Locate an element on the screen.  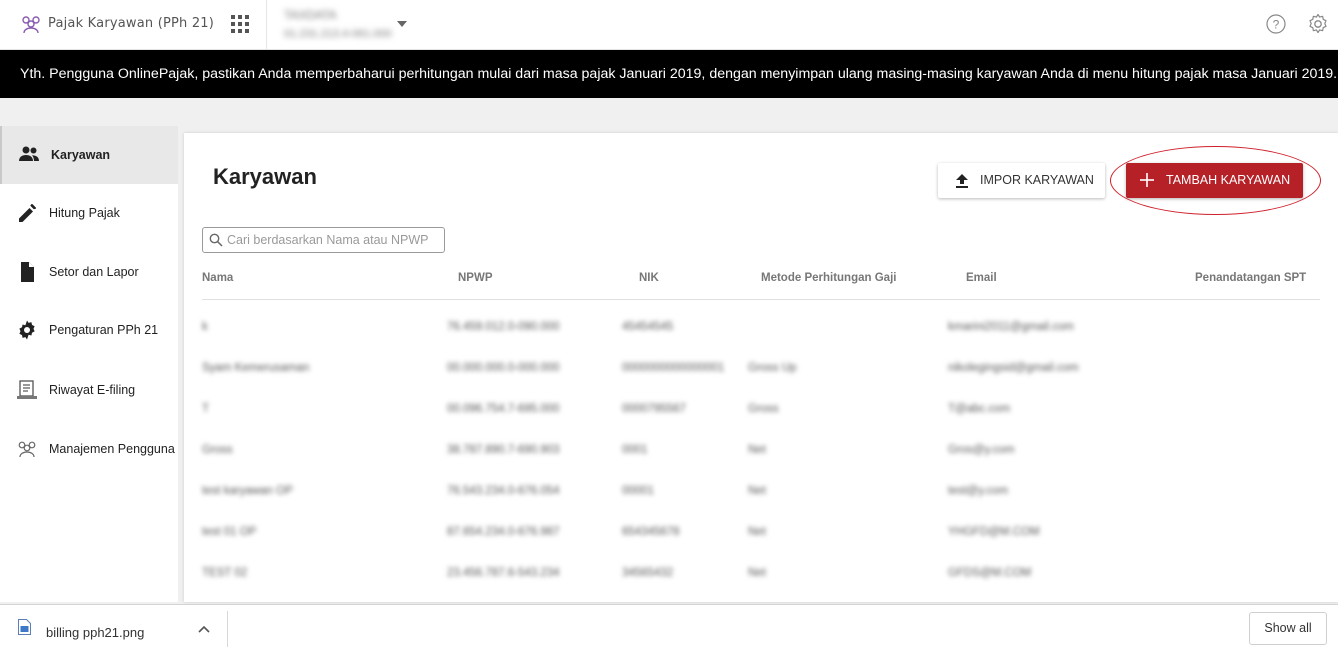
sidebar-item-hitung-pajak: Hitung Pajak is located at coordinates (89, 213).